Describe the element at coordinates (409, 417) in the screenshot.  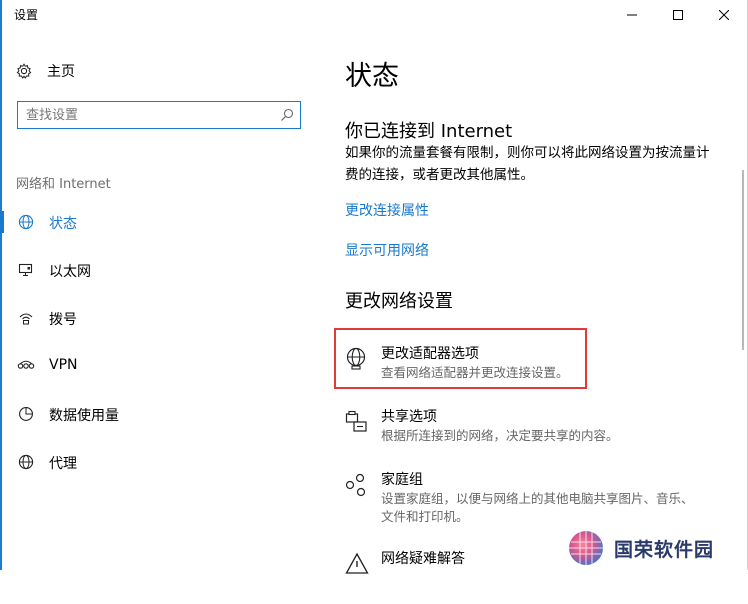
I see `option-title: 共享选项` at that location.